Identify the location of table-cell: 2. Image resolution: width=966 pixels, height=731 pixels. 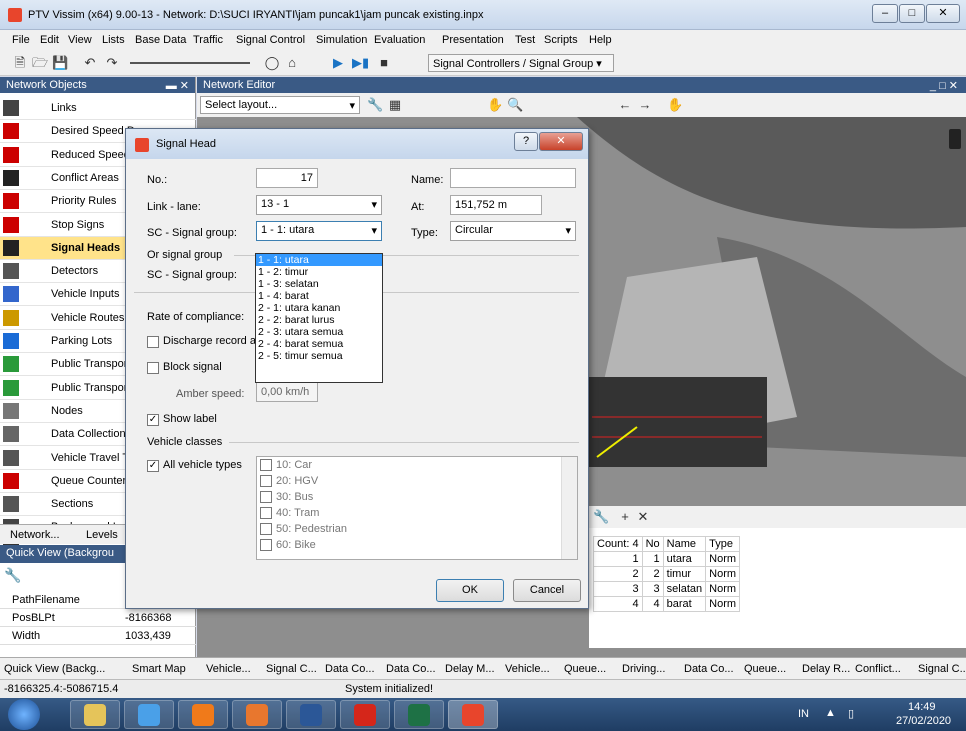
(618, 574).